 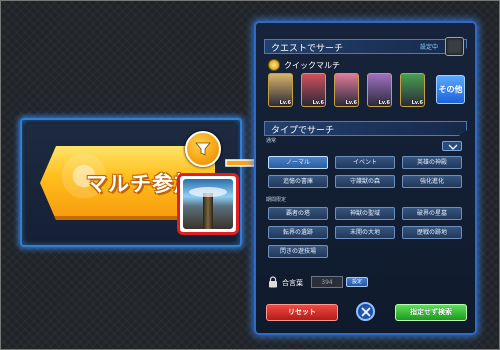 I want to click on normal-type-button: ノーマル, so click(x=298, y=162).